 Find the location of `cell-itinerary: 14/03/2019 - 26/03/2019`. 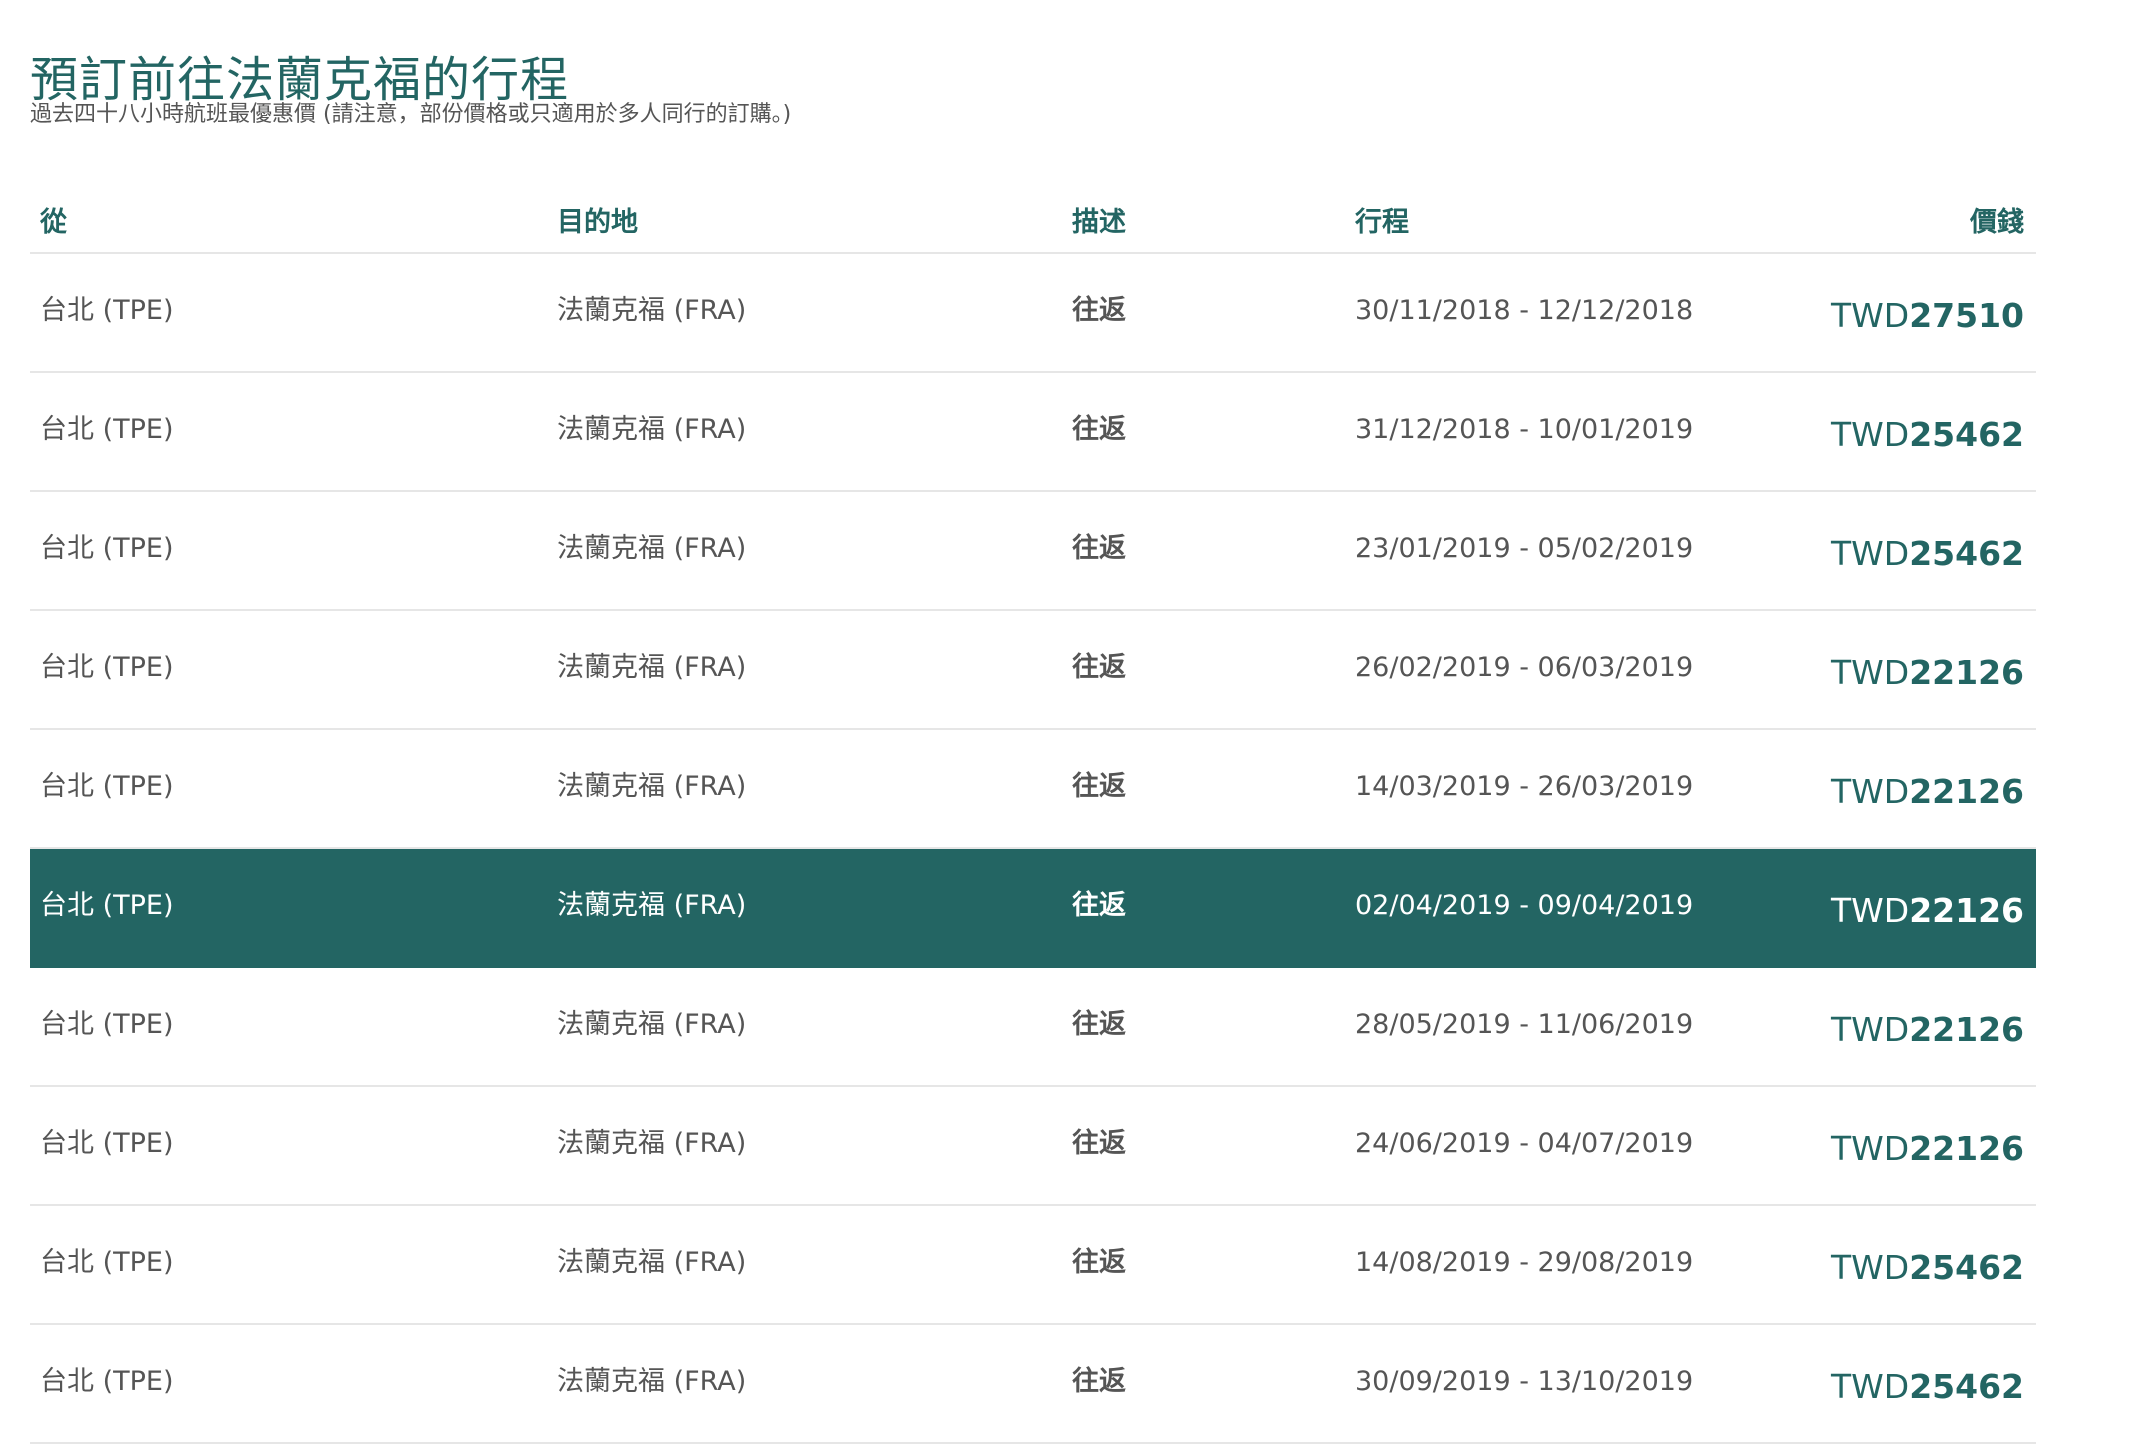

cell-itinerary: 14/03/2019 - 26/03/2019 is located at coordinates (1524, 786).